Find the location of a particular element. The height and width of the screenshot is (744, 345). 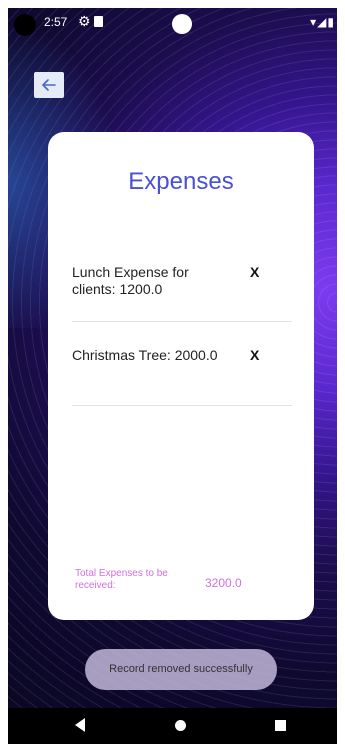

total-expenses-value: 3200.0 is located at coordinates (223, 583).